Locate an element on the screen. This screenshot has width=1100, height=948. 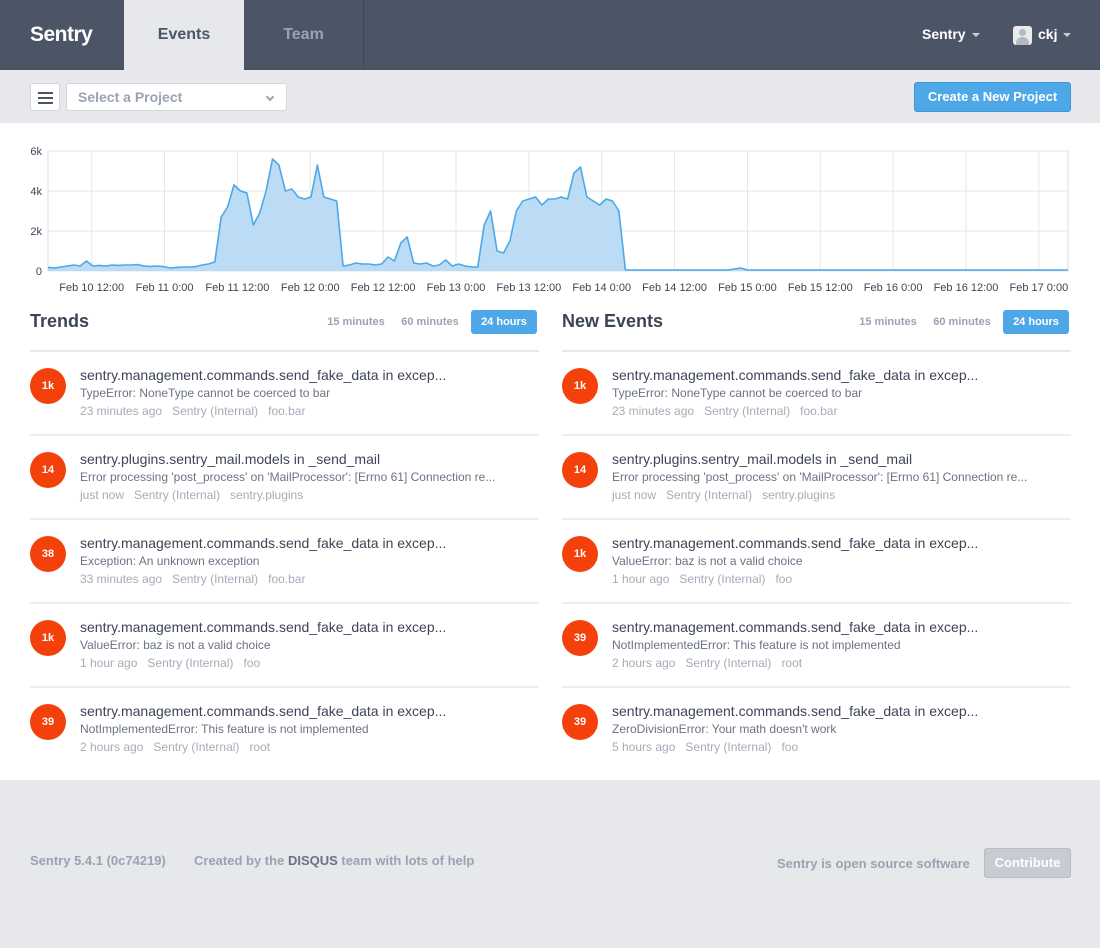
user-menu: ckj is located at coordinates (1042, 35).